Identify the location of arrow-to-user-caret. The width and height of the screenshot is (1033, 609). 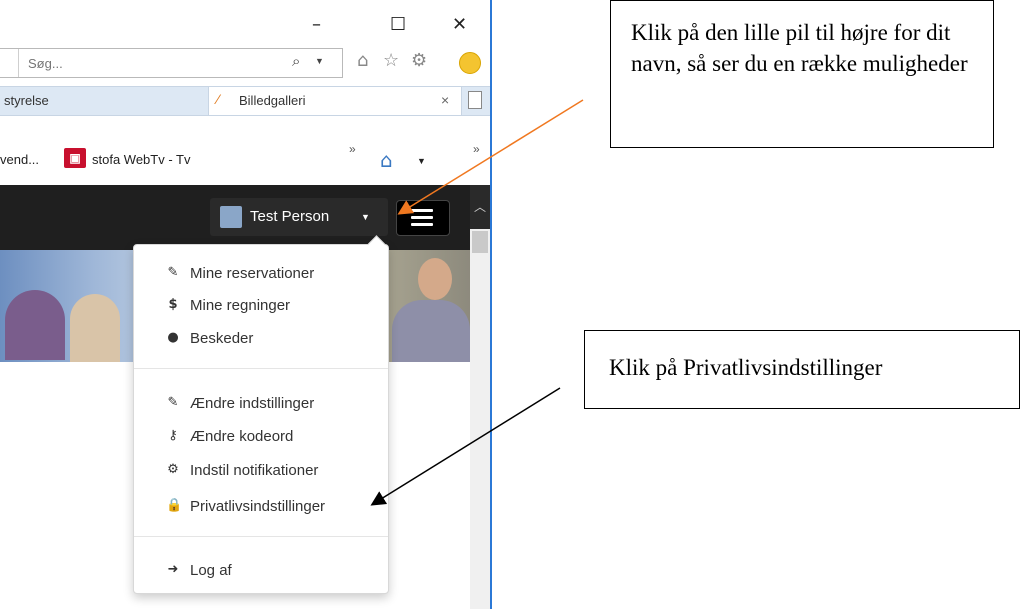
(490, 157).